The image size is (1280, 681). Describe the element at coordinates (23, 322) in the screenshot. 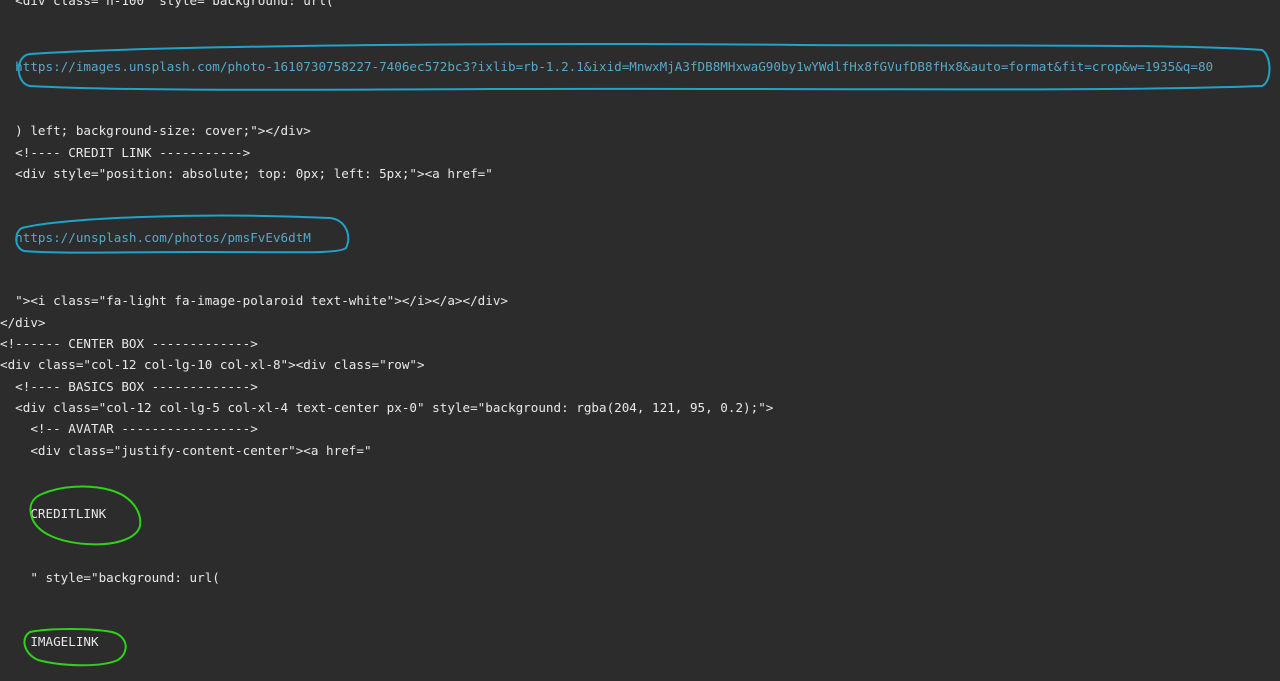

I see `code-line: </div>` at that location.